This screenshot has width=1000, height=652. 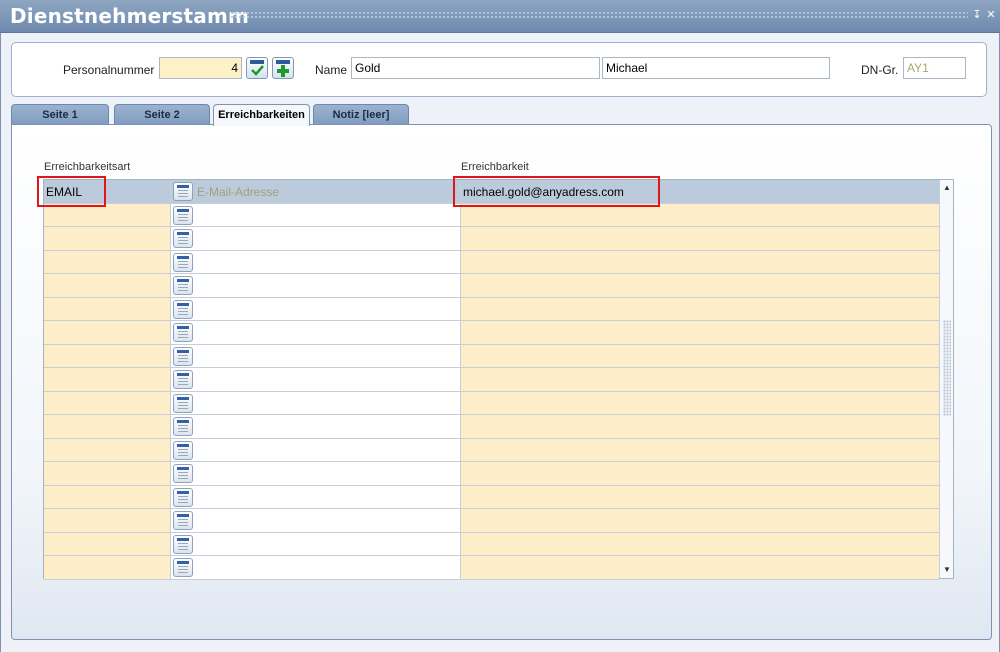 I want to click on name-label: Name, so click(x=331, y=70).